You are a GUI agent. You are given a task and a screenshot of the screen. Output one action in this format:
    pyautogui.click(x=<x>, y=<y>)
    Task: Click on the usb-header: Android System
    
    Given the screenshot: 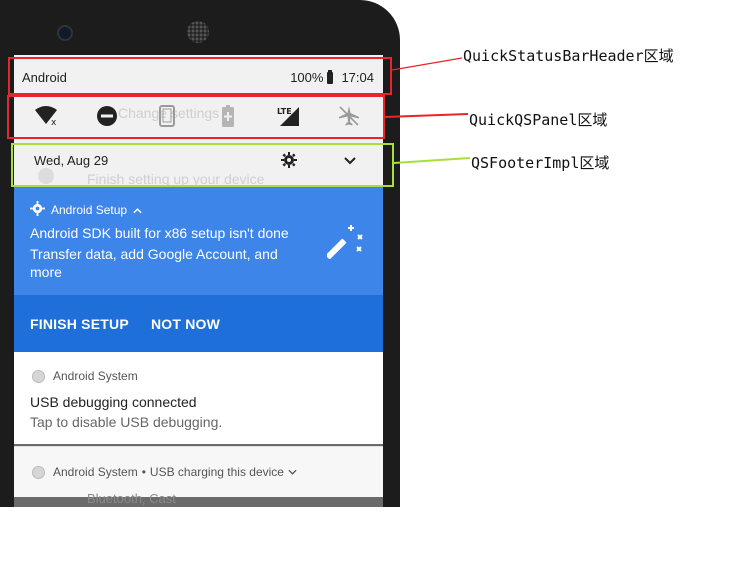 What is the action you would take?
    pyautogui.click(x=85, y=376)
    